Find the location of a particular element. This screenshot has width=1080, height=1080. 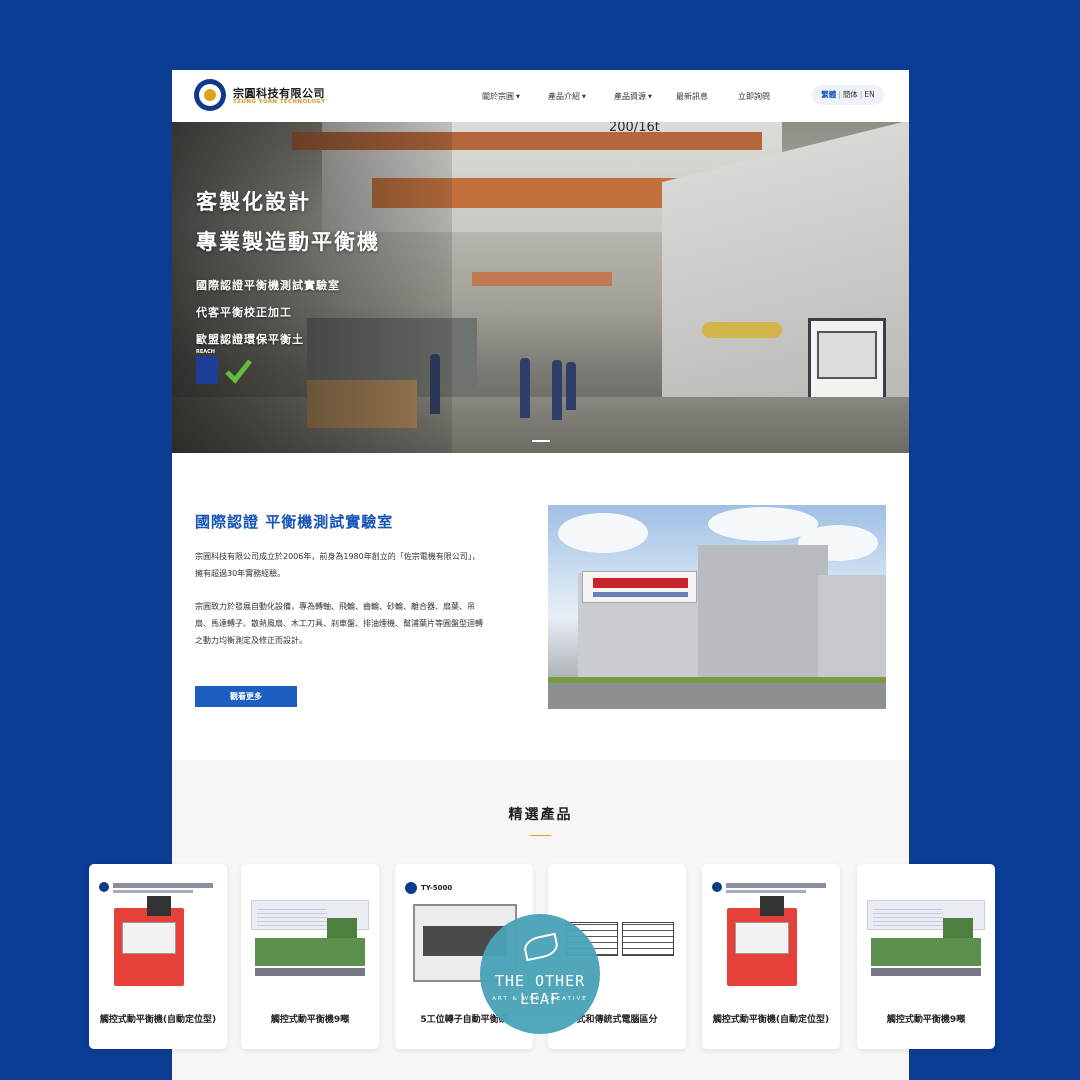

brand-name-en: TZUNG YUAN TECHNOLOGY is located at coordinates (279, 102).